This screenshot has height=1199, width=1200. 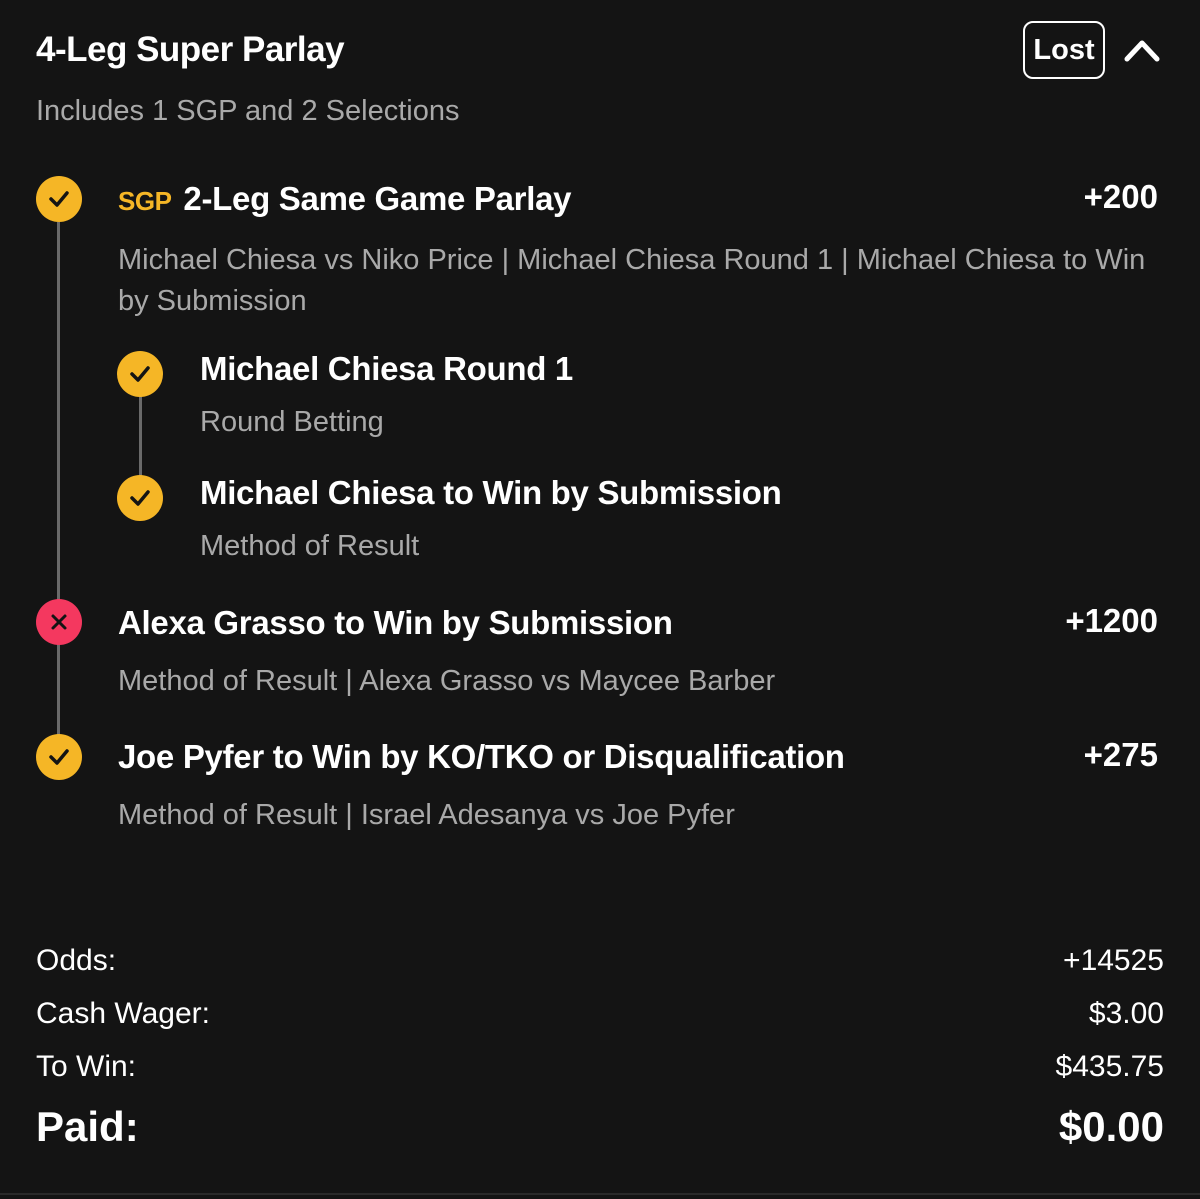 I want to click on wager-value: $3.00, so click(x=1126, y=1013).